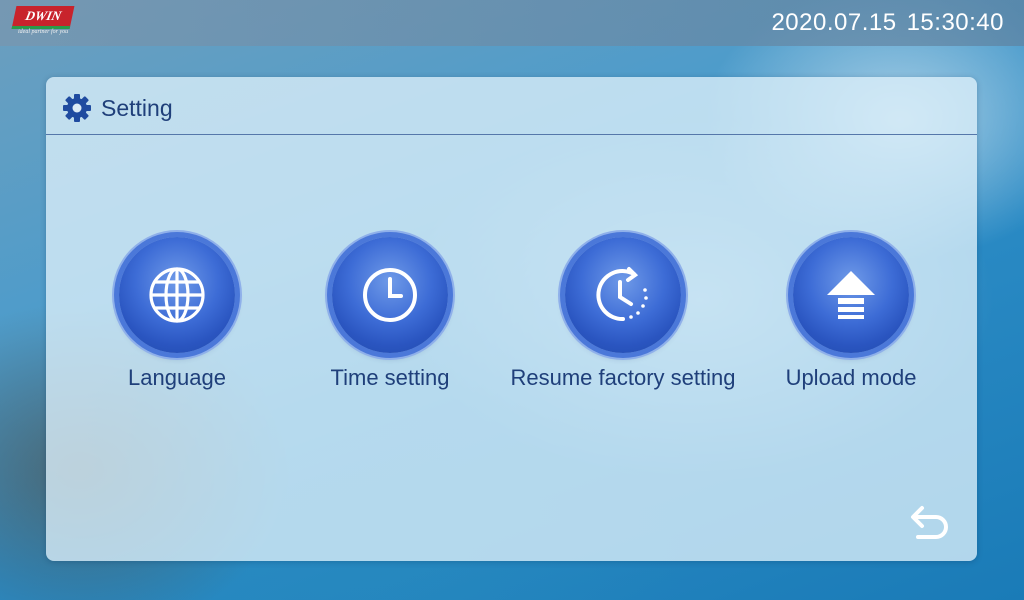  I want to click on panel-header: Setting, so click(511, 106).